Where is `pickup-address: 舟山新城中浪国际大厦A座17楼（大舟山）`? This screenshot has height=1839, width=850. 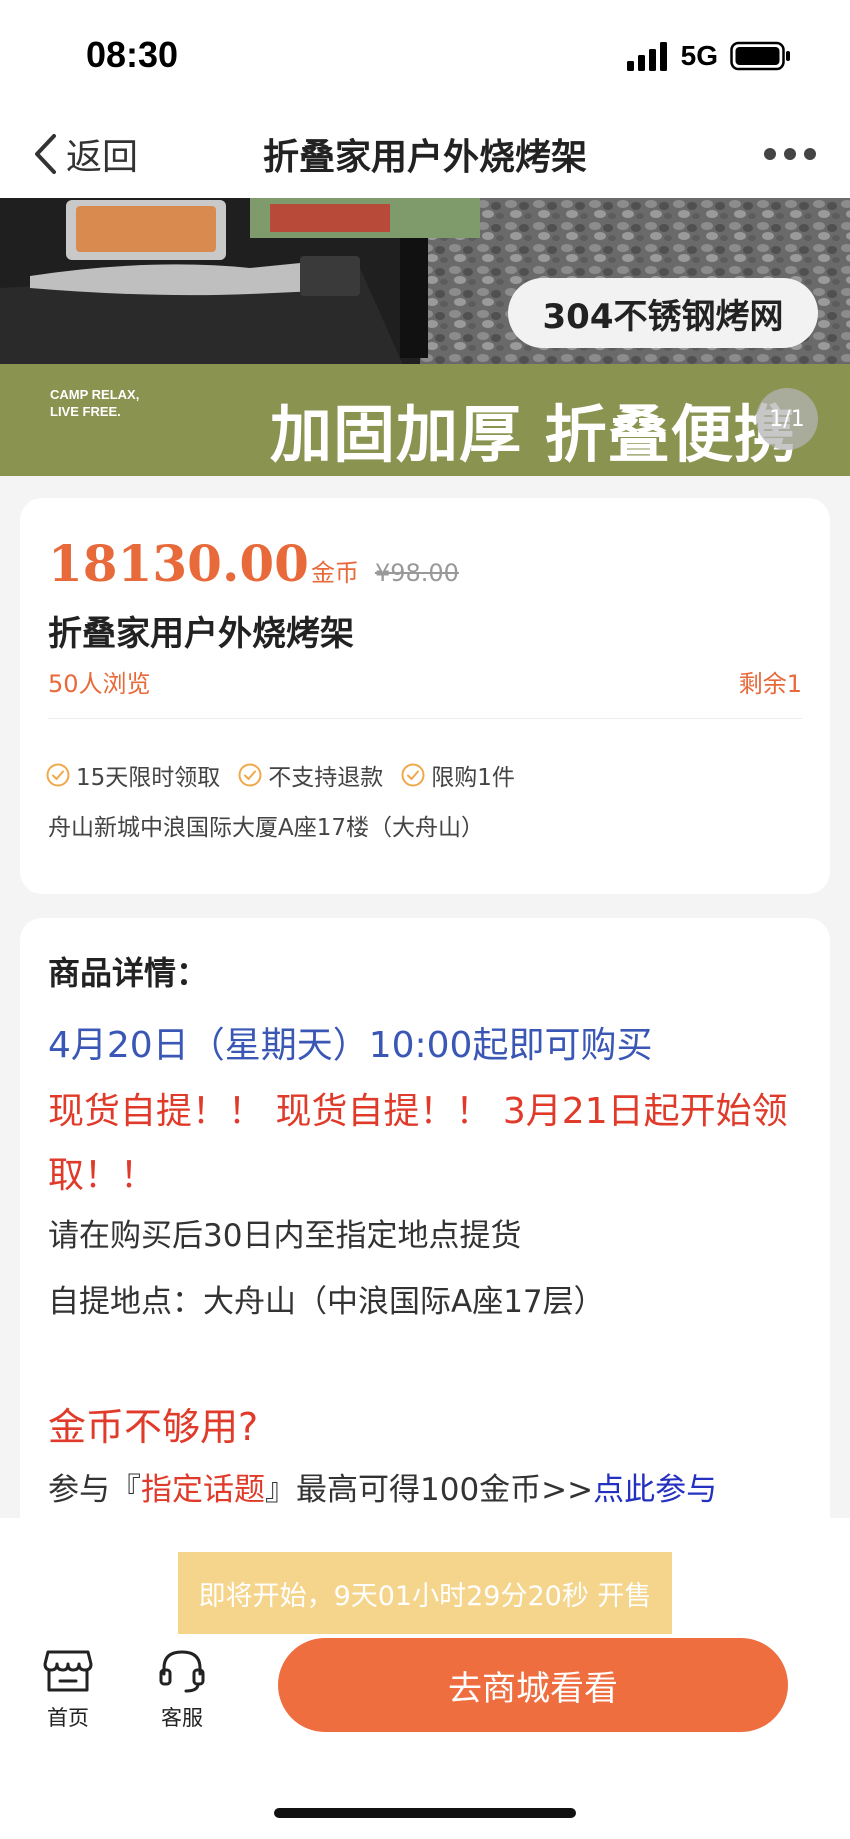 pickup-address: 舟山新城中浪国际大厦A座17楼（大舟山） is located at coordinates (266, 828).